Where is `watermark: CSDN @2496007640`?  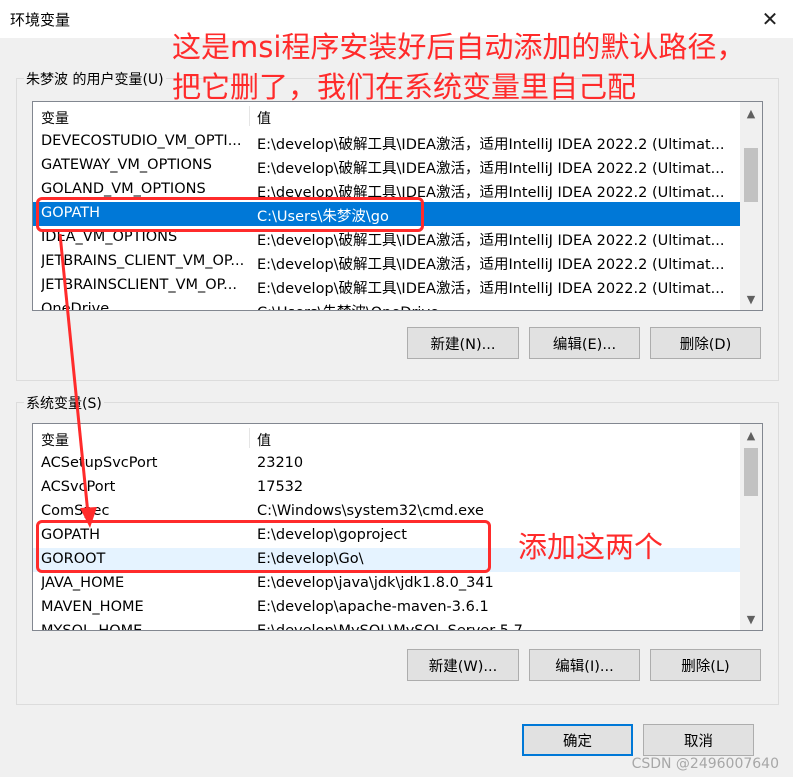
watermark: CSDN @2496007640 is located at coordinates (705, 764).